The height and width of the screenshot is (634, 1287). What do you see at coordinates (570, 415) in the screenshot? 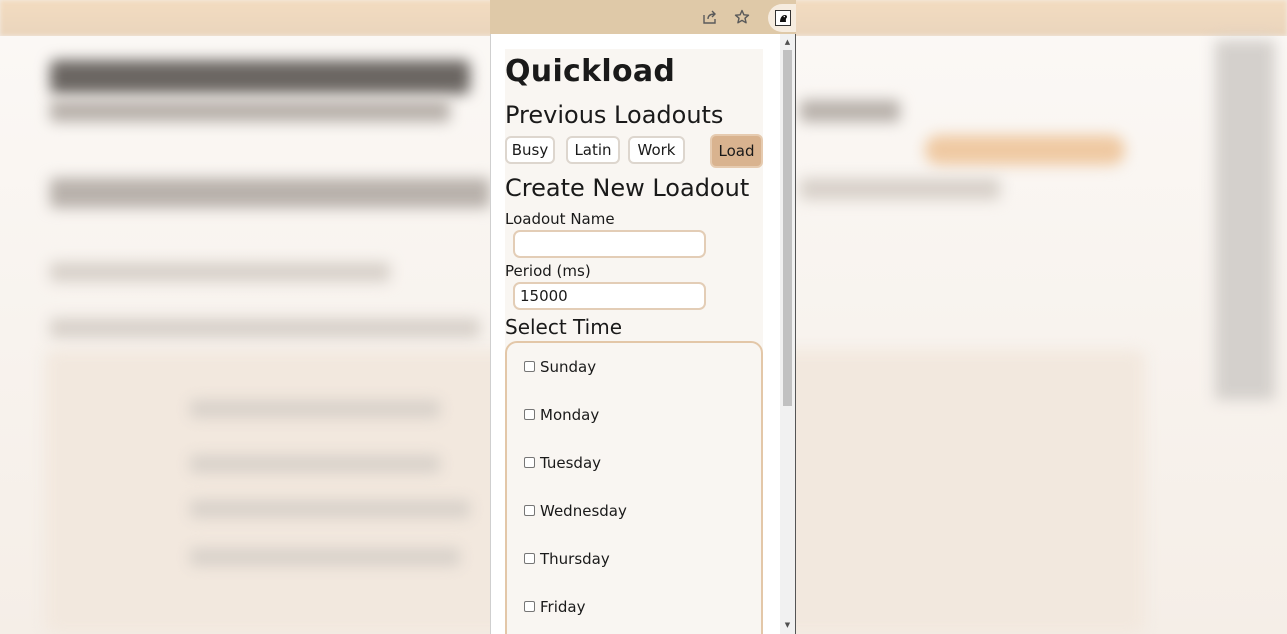
I see `day-label: Monday` at bounding box center [570, 415].